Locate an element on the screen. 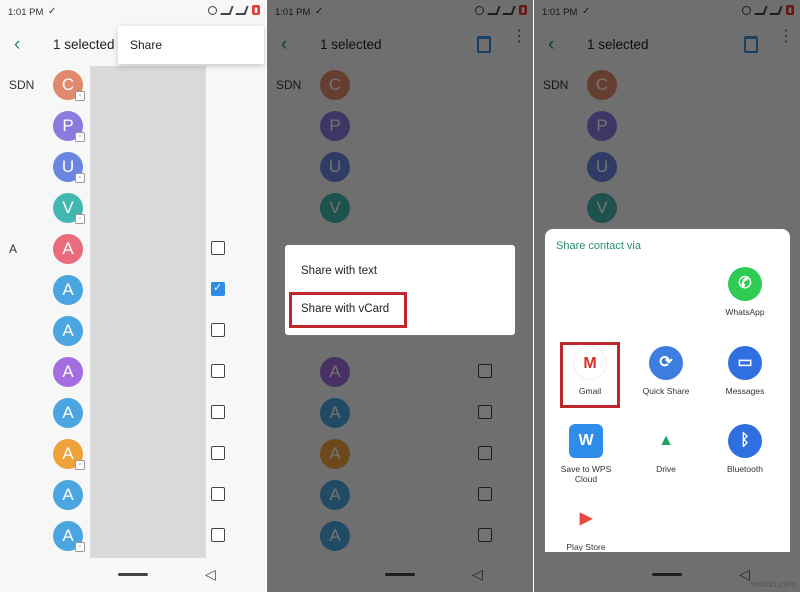 This screenshot has height=592, width=800. select-checkbox-checked is located at coordinates (218, 288).